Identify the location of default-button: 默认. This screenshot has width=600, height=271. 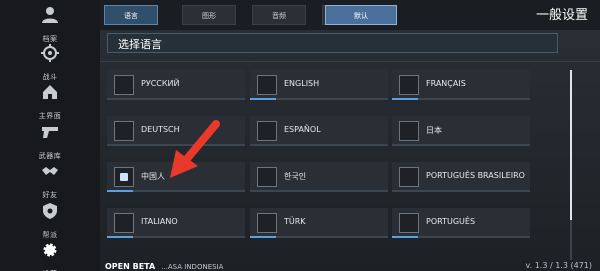
(361, 15).